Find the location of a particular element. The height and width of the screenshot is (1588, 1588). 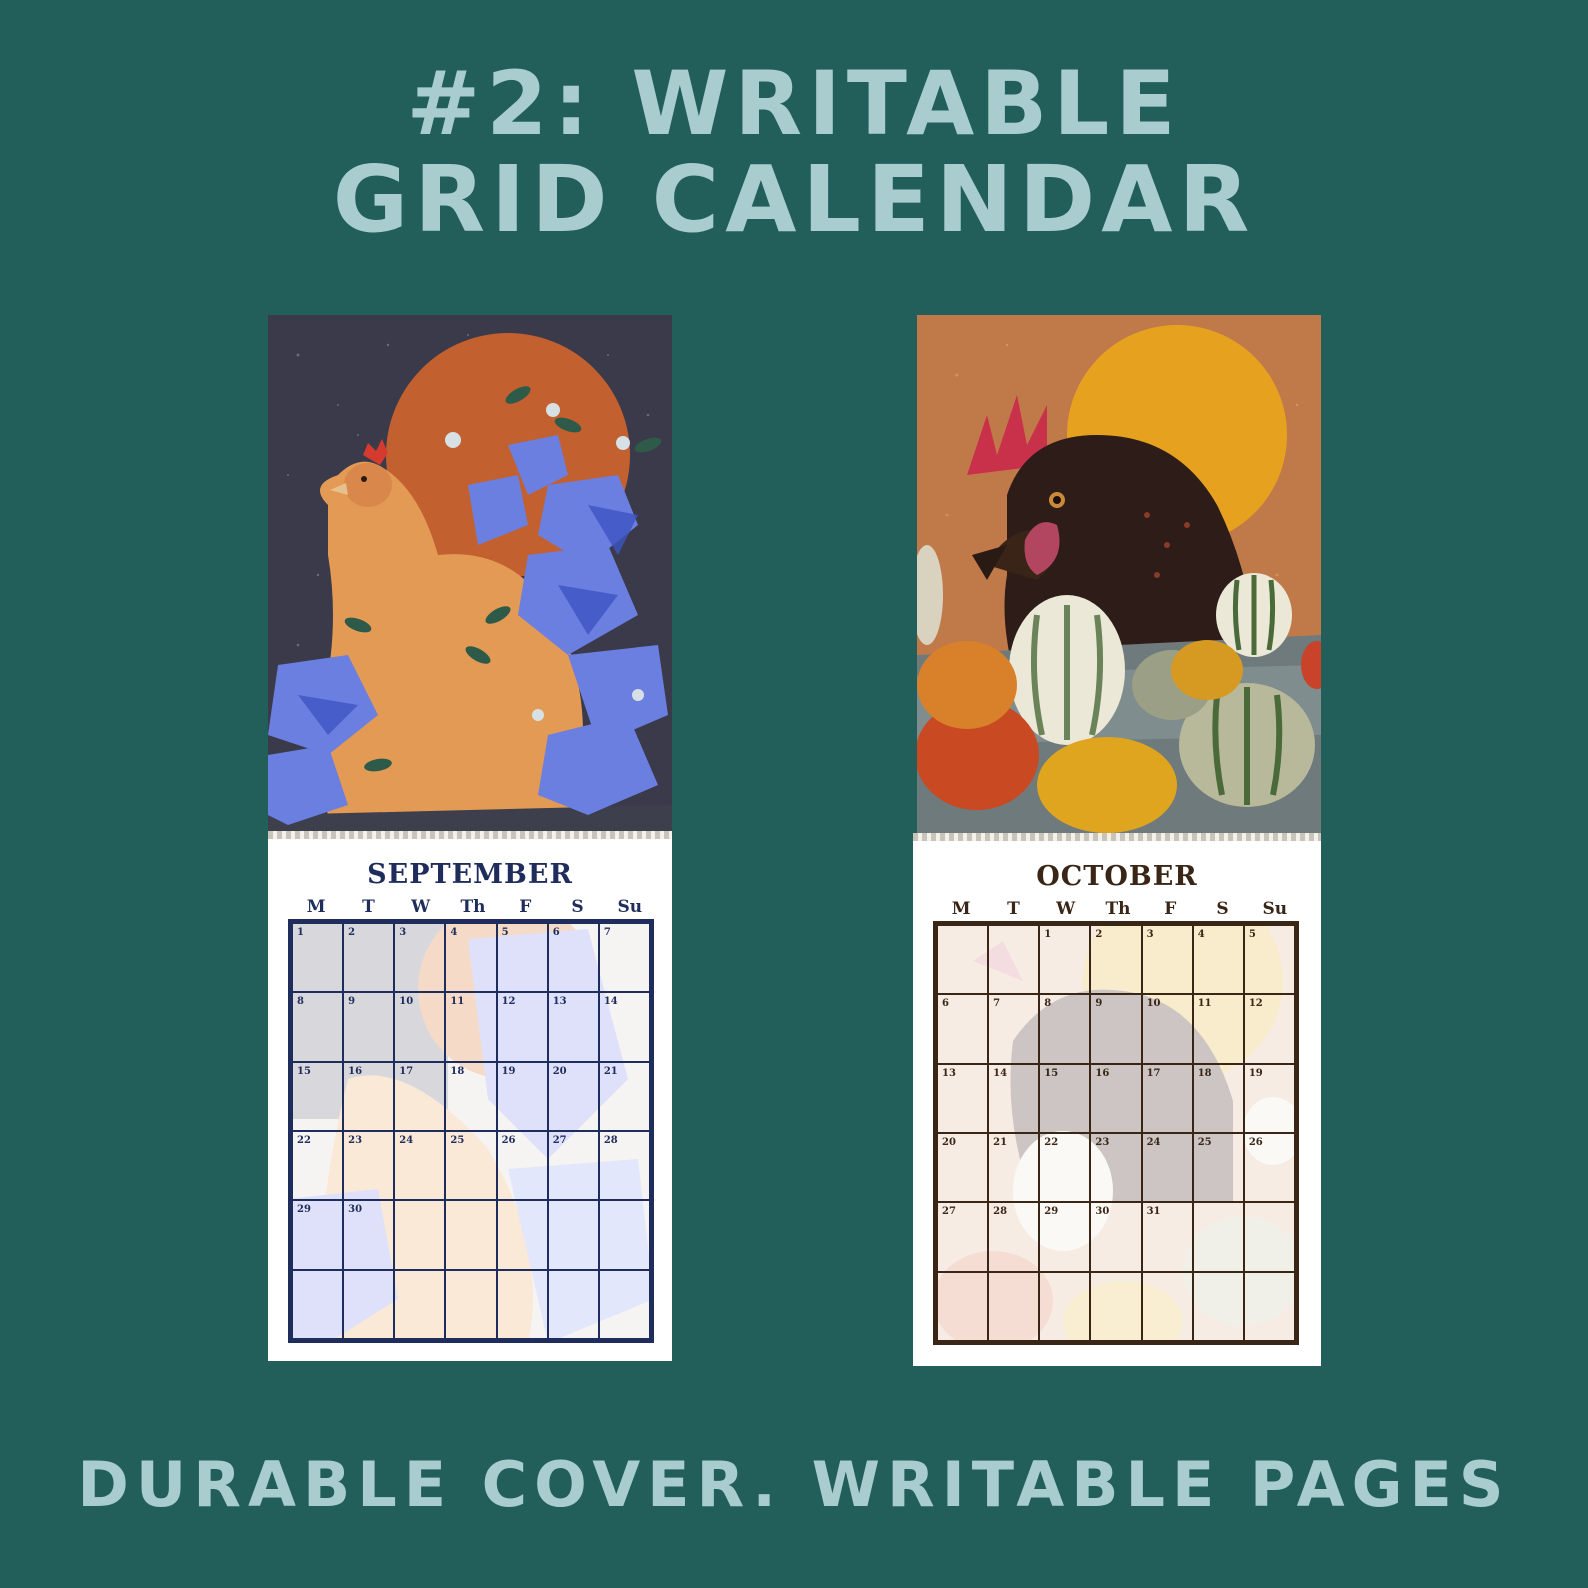

day-cell: 11 is located at coordinates (1218, 1029).